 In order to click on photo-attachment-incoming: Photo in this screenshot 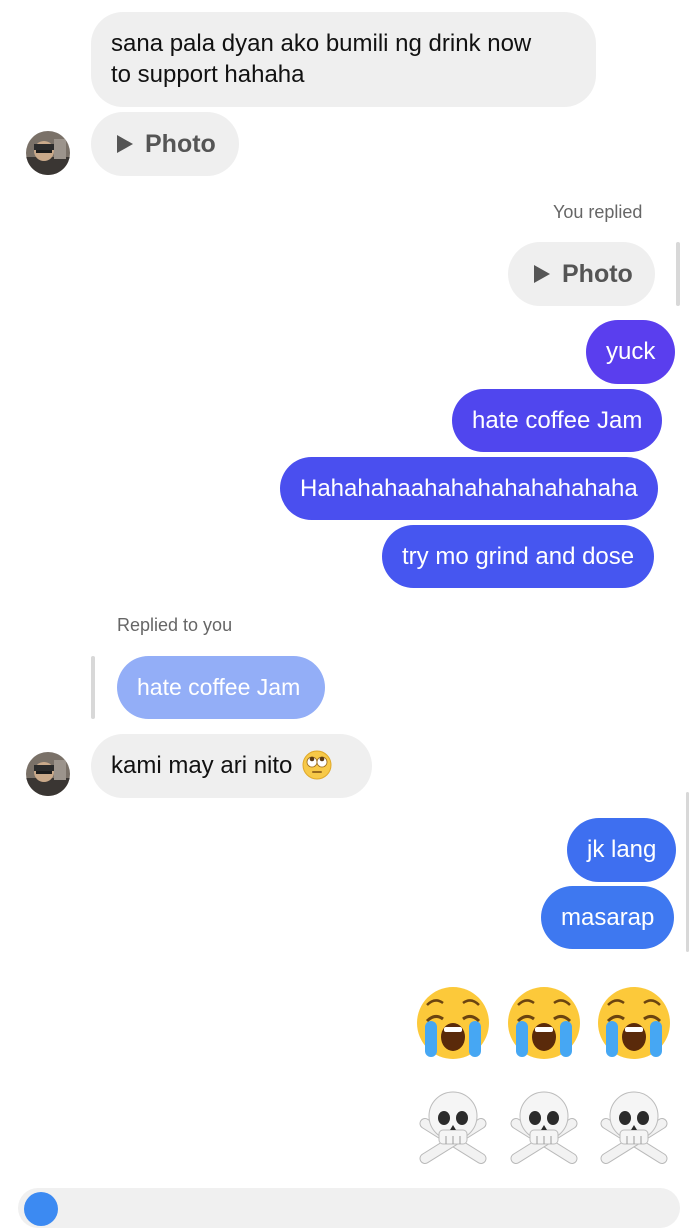, I will do `click(165, 144)`.